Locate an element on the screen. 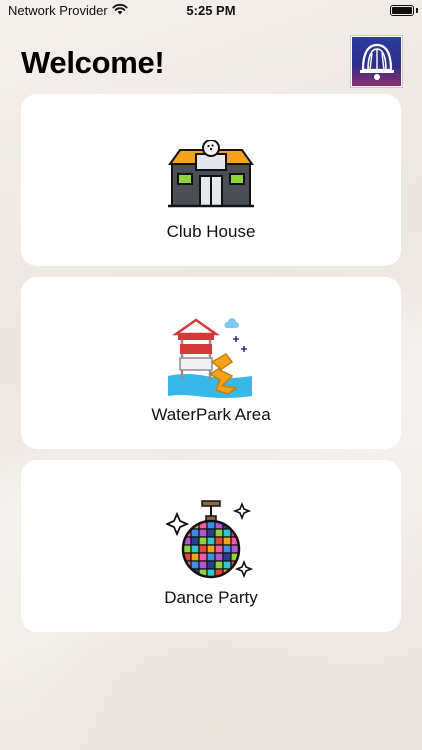 The height and width of the screenshot is (750, 422). status-bar: Network Provider 5:25 PM is located at coordinates (211, 11).